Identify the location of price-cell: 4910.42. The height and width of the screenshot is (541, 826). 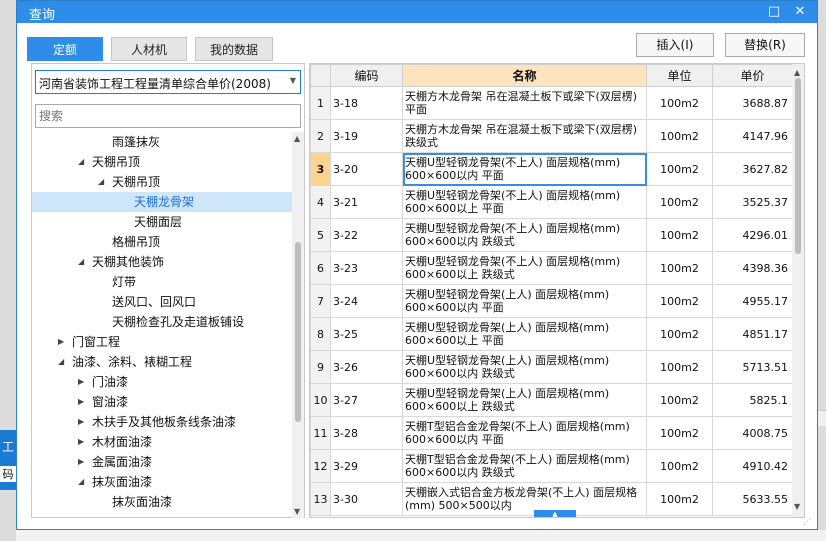
(752, 466).